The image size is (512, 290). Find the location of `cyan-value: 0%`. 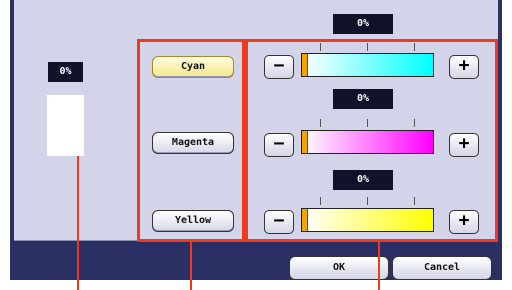

cyan-value: 0% is located at coordinates (363, 24).